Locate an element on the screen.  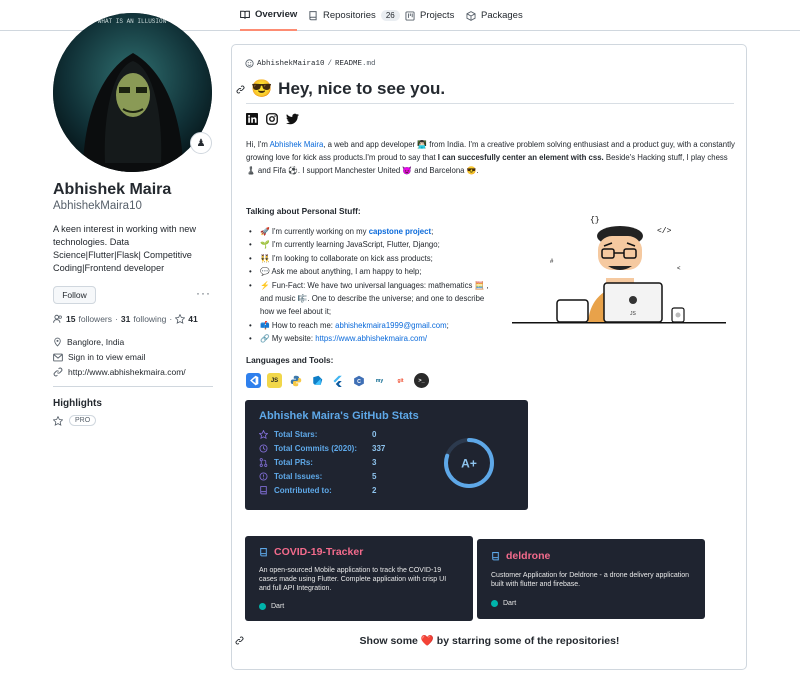
intro-text-1: Hi, I'm is located at coordinates (258, 144).